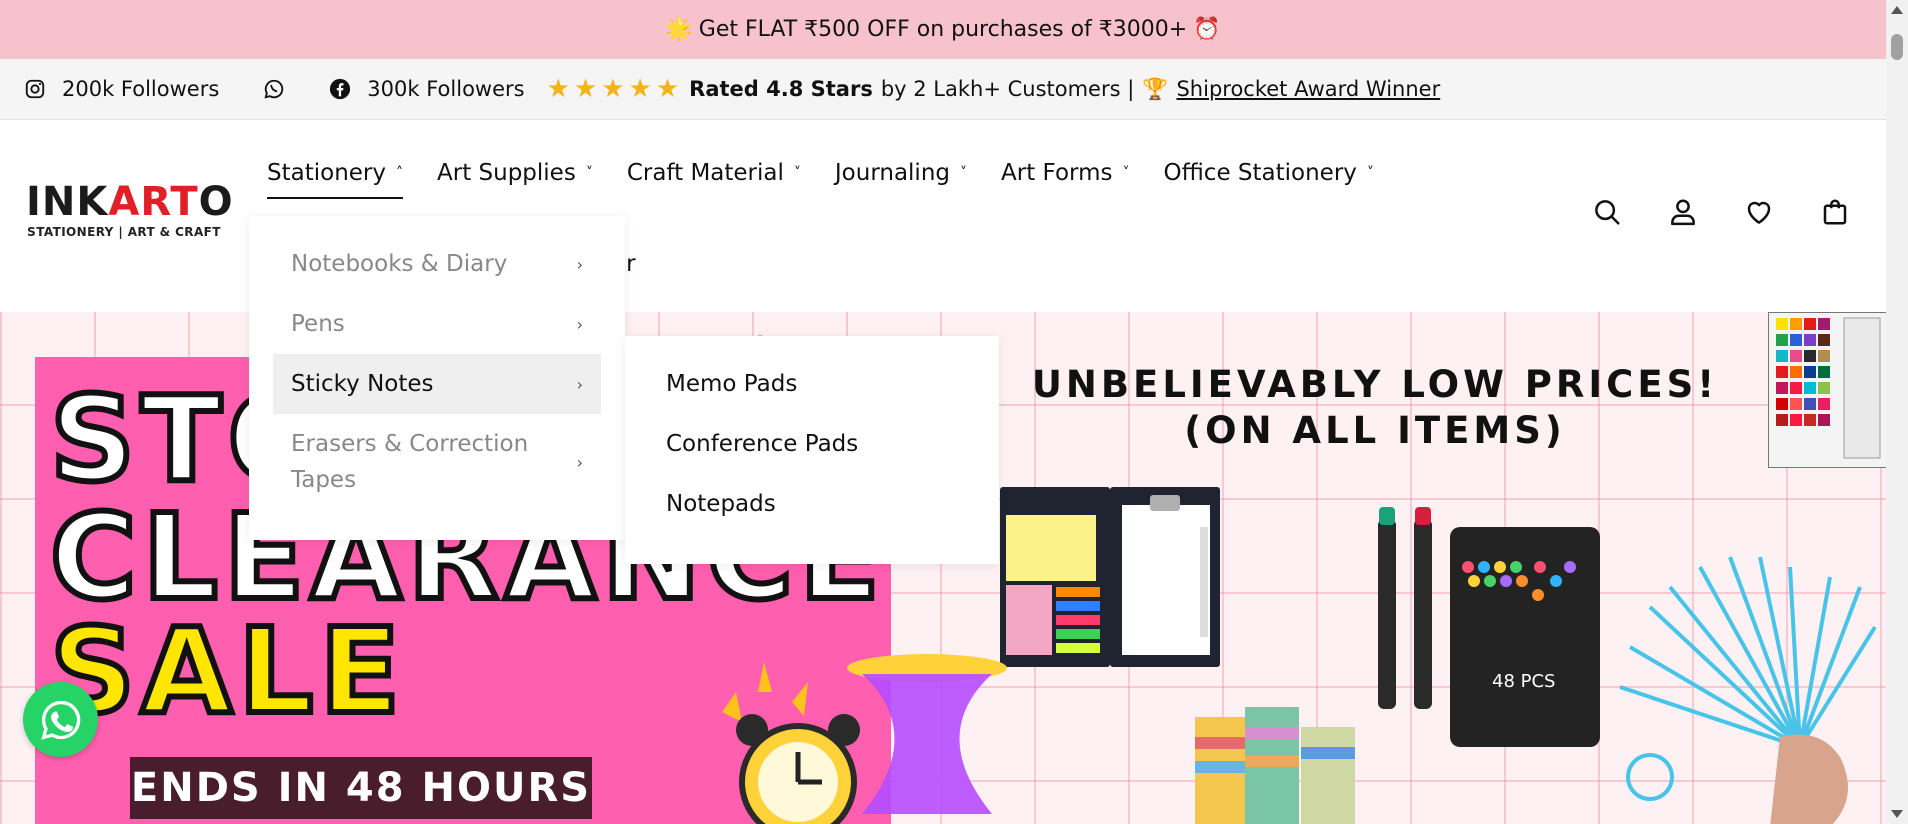  What do you see at coordinates (812, 504) in the screenshot?
I see `submenu-item-notepads: Notepads` at bounding box center [812, 504].